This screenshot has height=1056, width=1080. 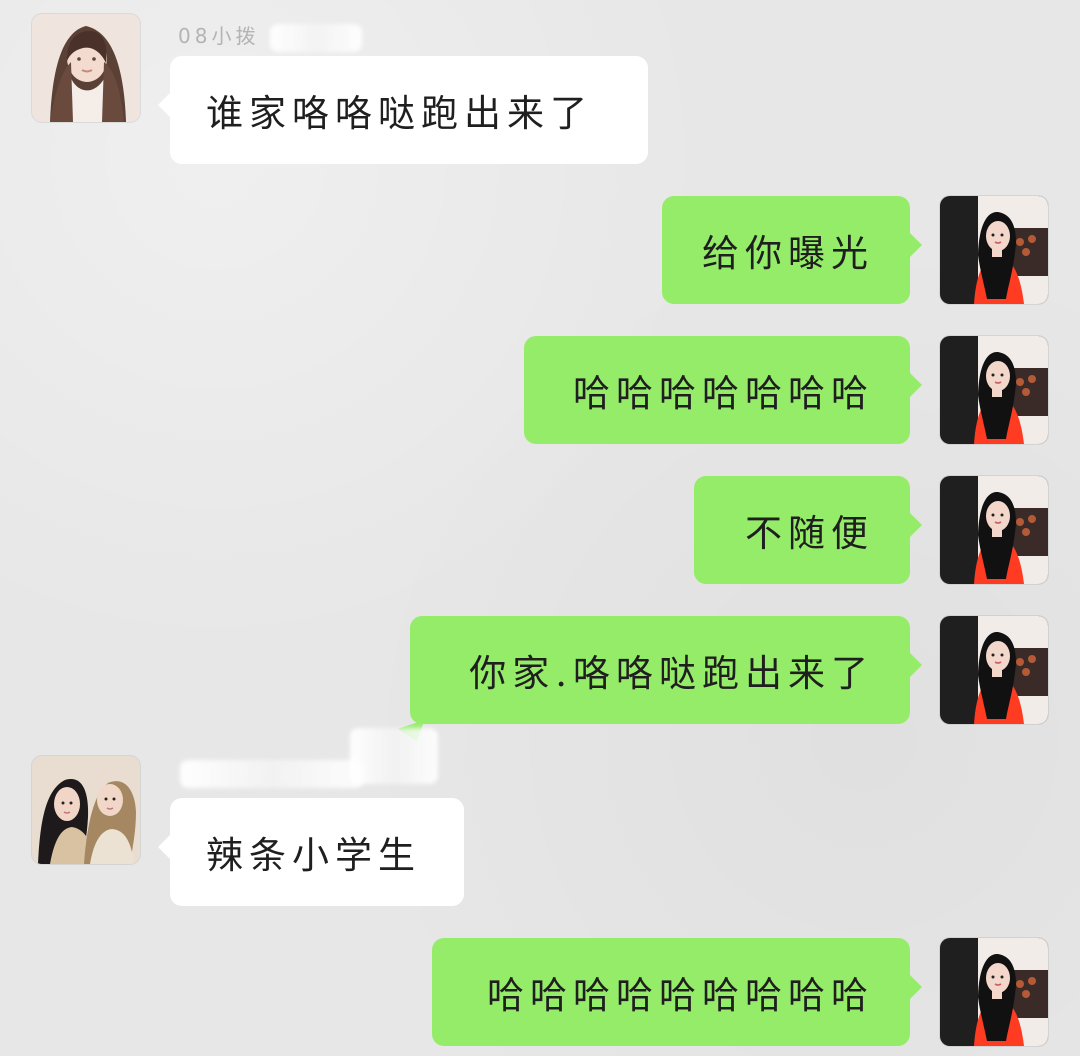 What do you see at coordinates (809, 533) in the screenshot?
I see `message-text: 不随便` at bounding box center [809, 533].